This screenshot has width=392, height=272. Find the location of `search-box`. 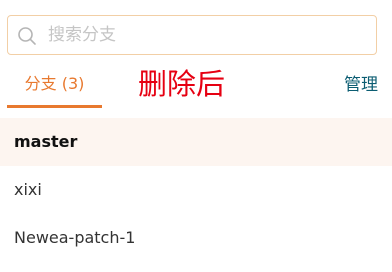

search-box is located at coordinates (192, 35).